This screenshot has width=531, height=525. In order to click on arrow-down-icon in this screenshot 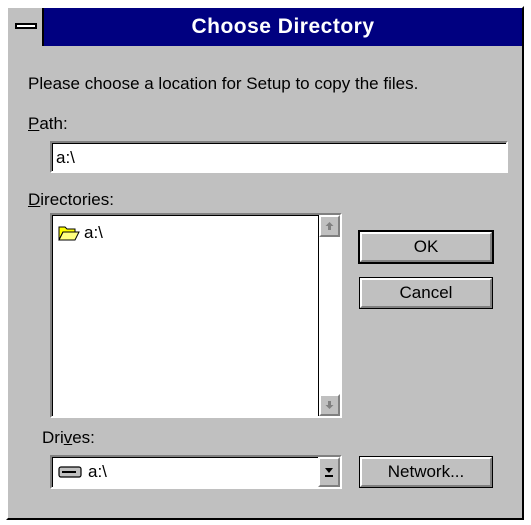, I will do `click(329, 405)`.